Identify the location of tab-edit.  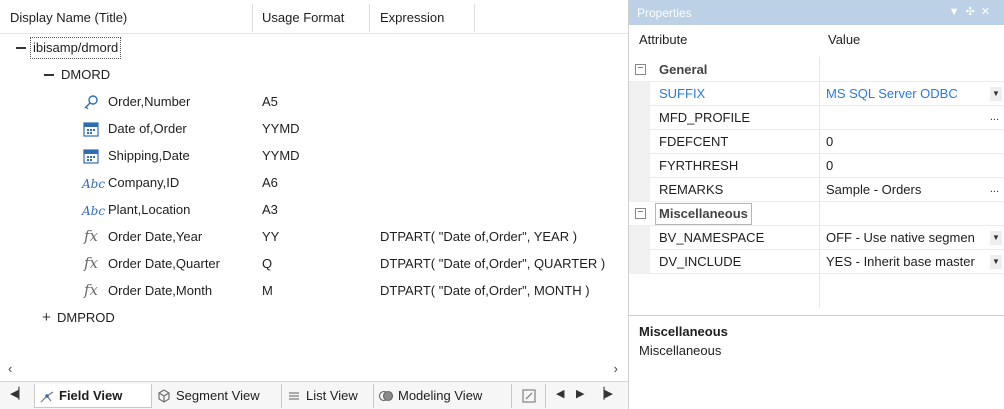
(529, 396).